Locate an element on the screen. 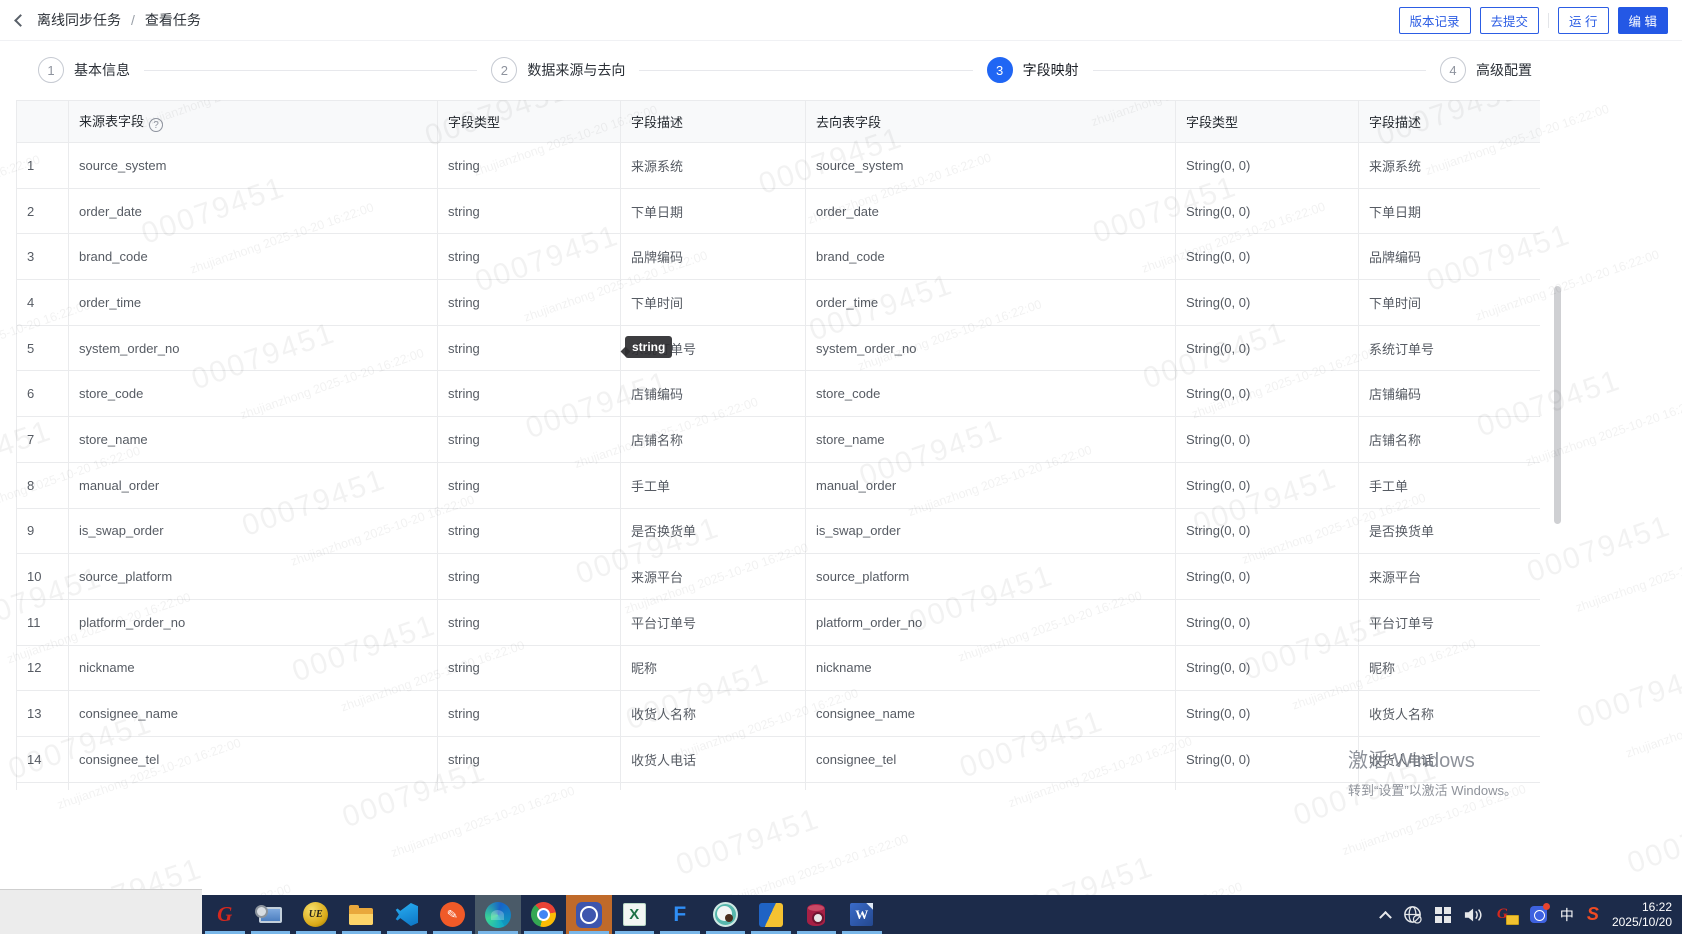 The image size is (1682, 934). tray-expand-icon is located at coordinates (1385, 917).